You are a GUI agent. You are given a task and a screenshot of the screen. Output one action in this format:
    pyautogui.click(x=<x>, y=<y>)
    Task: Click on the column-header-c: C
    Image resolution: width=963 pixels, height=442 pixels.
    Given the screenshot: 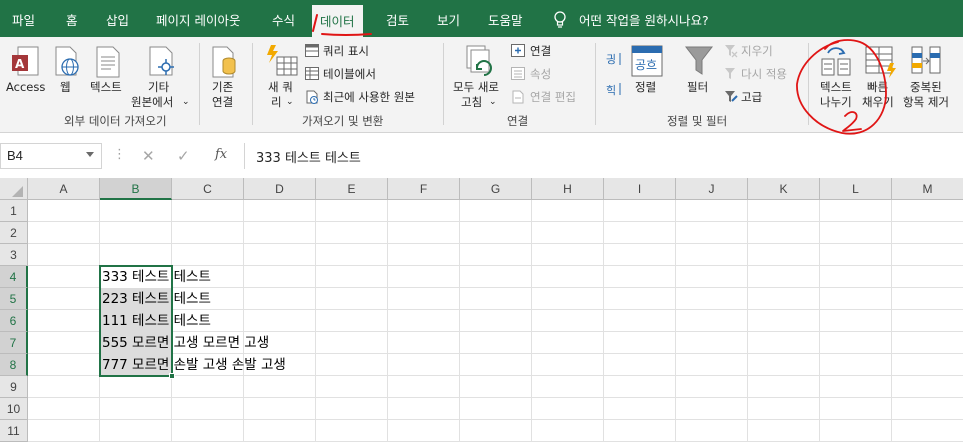 What is the action you would take?
    pyautogui.click(x=208, y=189)
    